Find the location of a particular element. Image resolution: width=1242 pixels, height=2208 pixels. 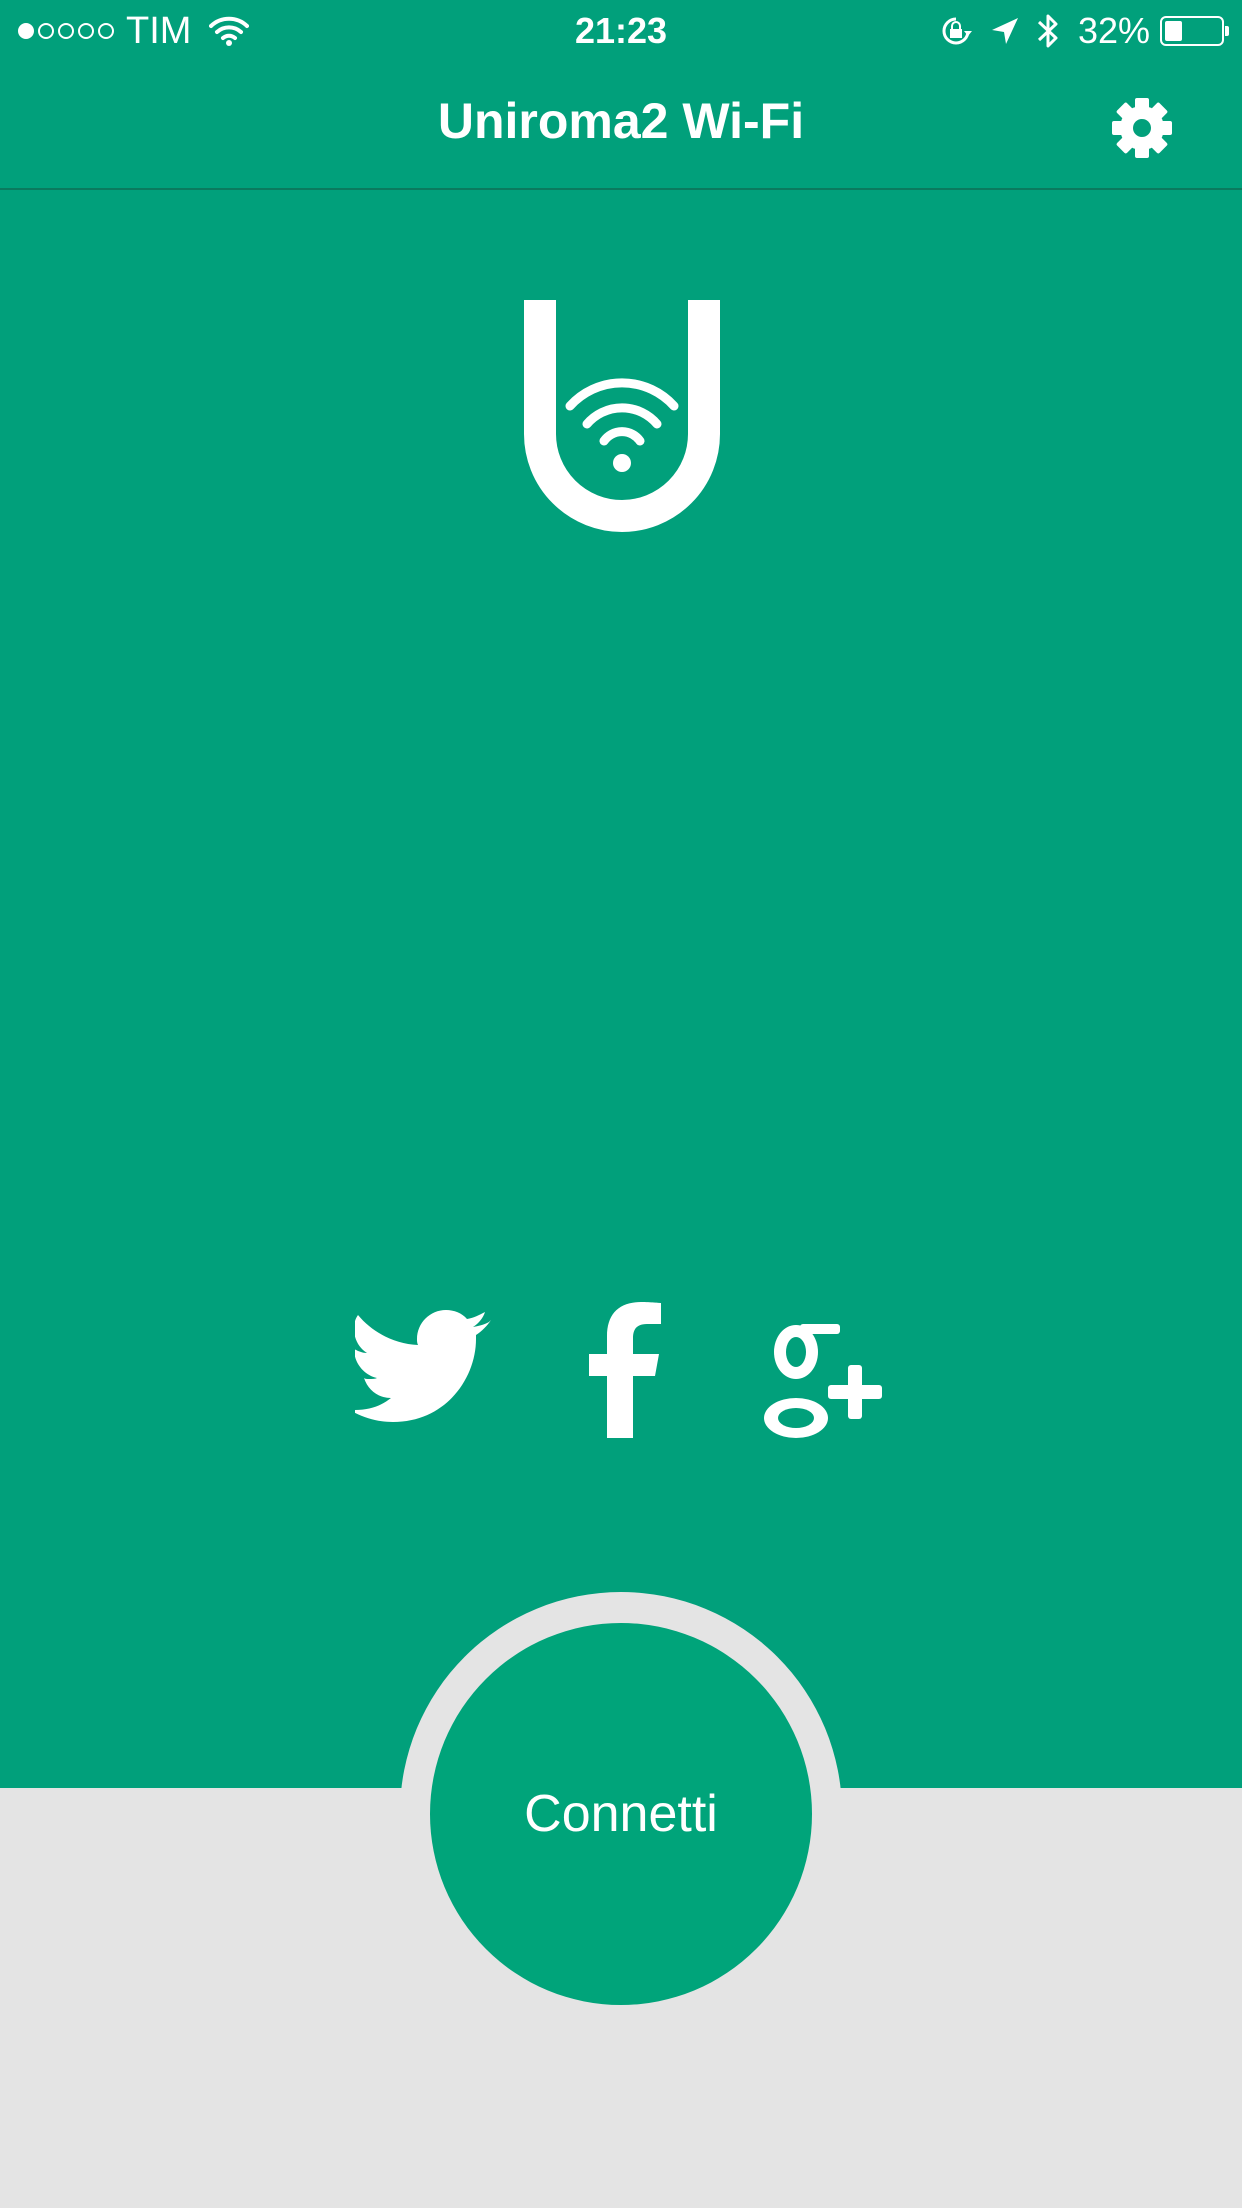

battery-icon is located at coordinates (1194, 31).